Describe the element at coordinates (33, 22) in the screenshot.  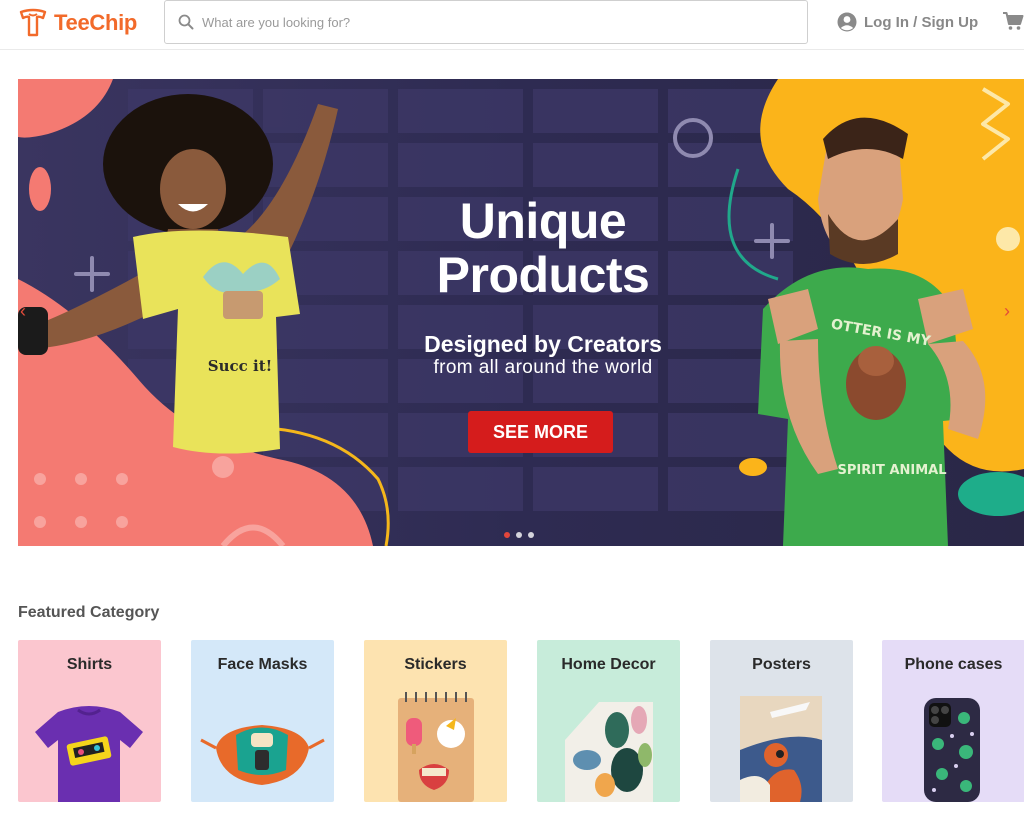
I see `teechip-logo-icon` at that location.